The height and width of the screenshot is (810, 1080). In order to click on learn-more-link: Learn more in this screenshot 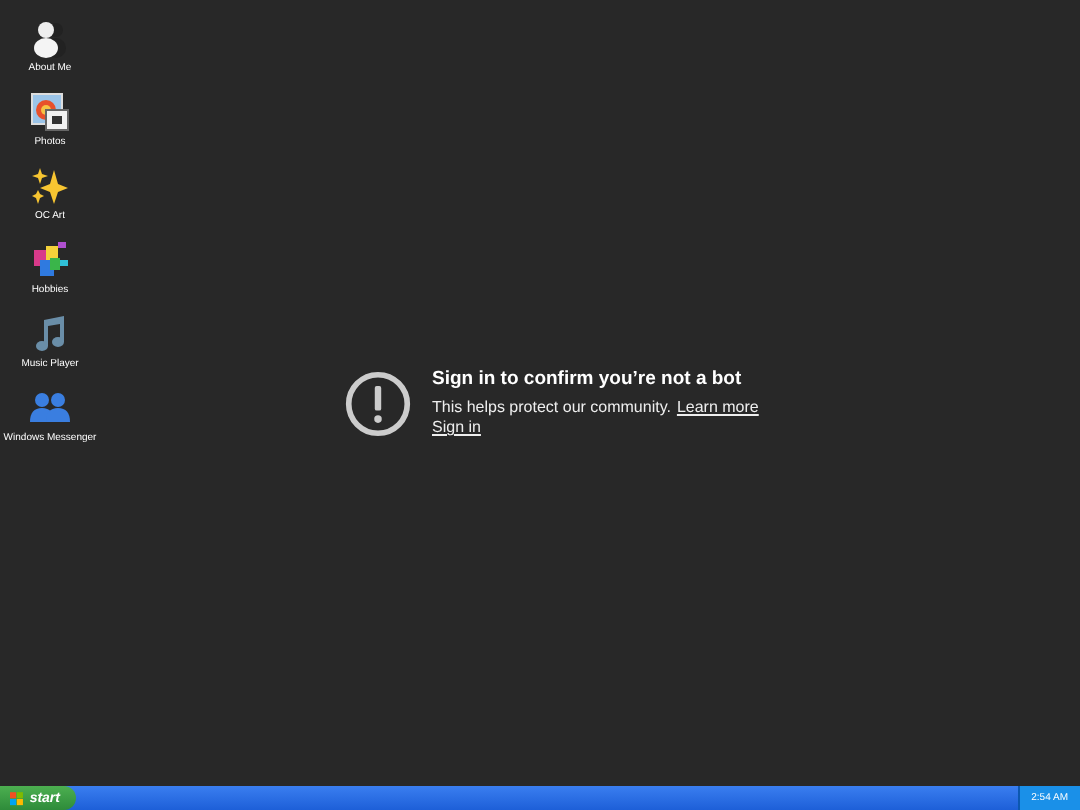, I will do `click(717, 408)`.